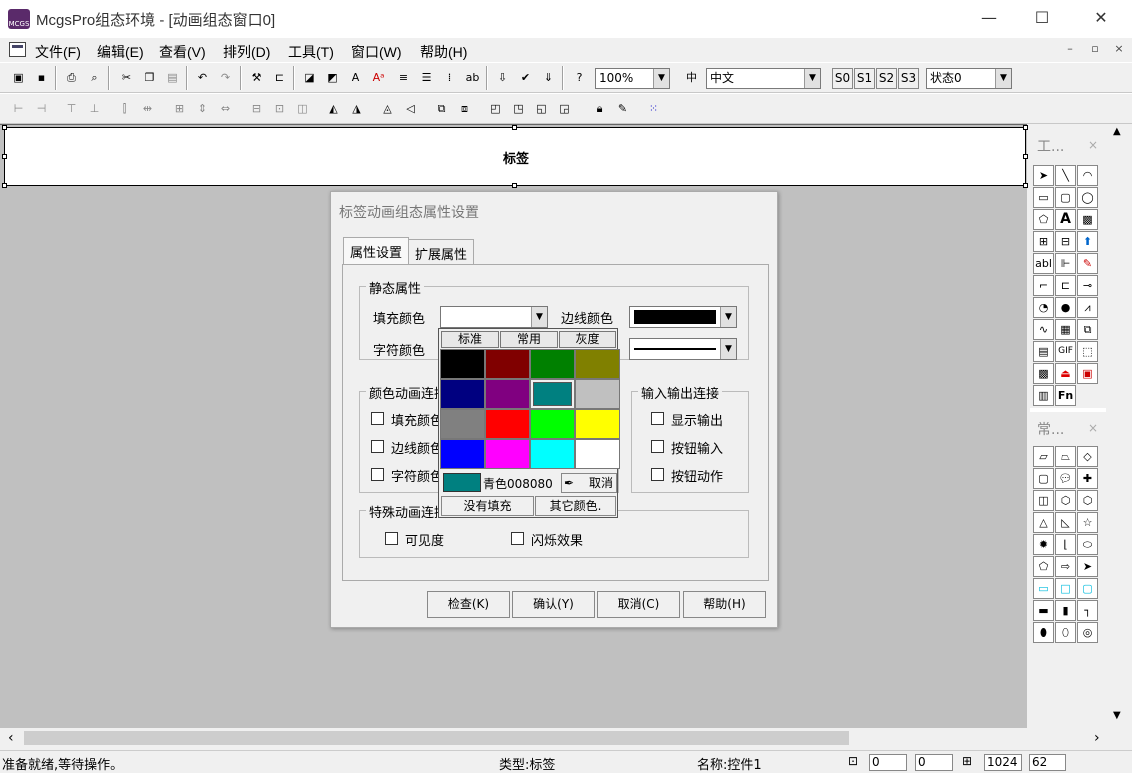 This screenshot has height=773, width=1132. I want to click on layers-icon: ⧉, so click(1087, 329).